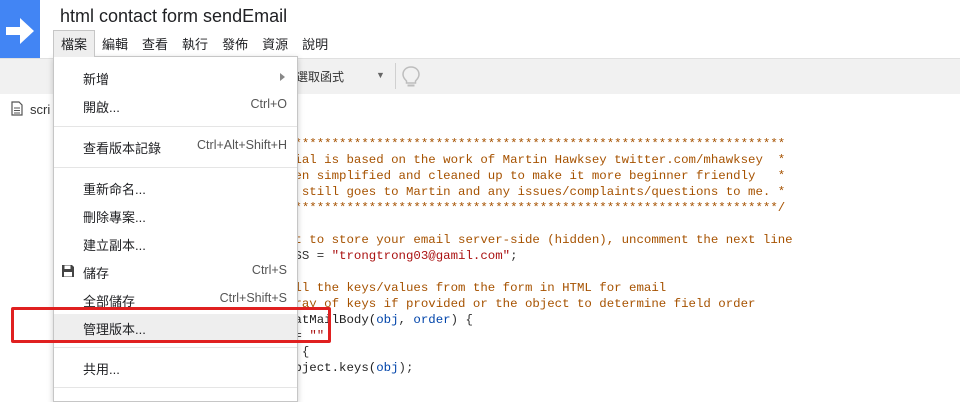 The width and height of the screenshot is (960, 402). What do you see at coordinates (74, 43) in the screenshot?
I see `menu-file: 檔案` at bounding box center [74, 43].